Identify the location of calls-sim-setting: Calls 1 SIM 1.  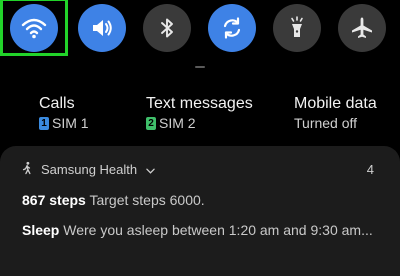
(64, 112).